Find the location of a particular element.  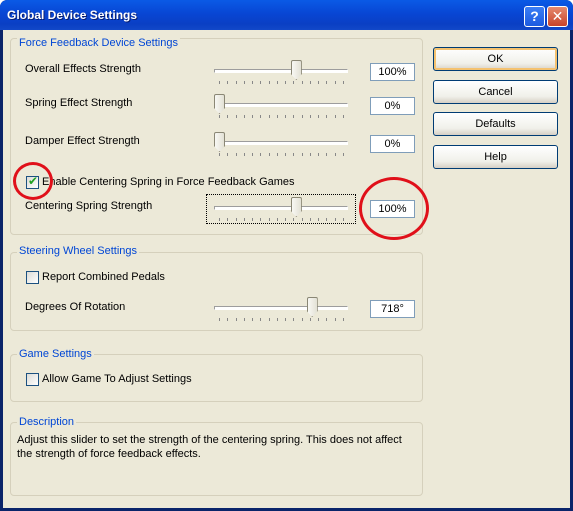

value-annotation-circle is located at coordinates (394, 208).